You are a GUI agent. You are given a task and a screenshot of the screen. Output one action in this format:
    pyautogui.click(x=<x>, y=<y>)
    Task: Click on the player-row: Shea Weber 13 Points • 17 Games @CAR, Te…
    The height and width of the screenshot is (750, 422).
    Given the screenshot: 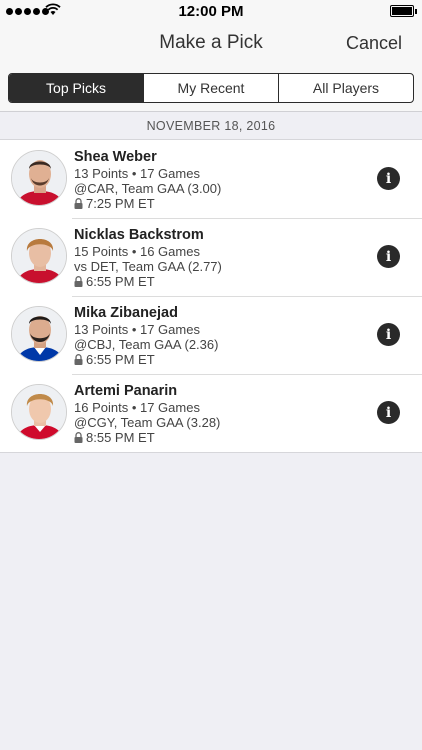 What is the action you would take?
    pyautogui.click(x=211, y=179)
    